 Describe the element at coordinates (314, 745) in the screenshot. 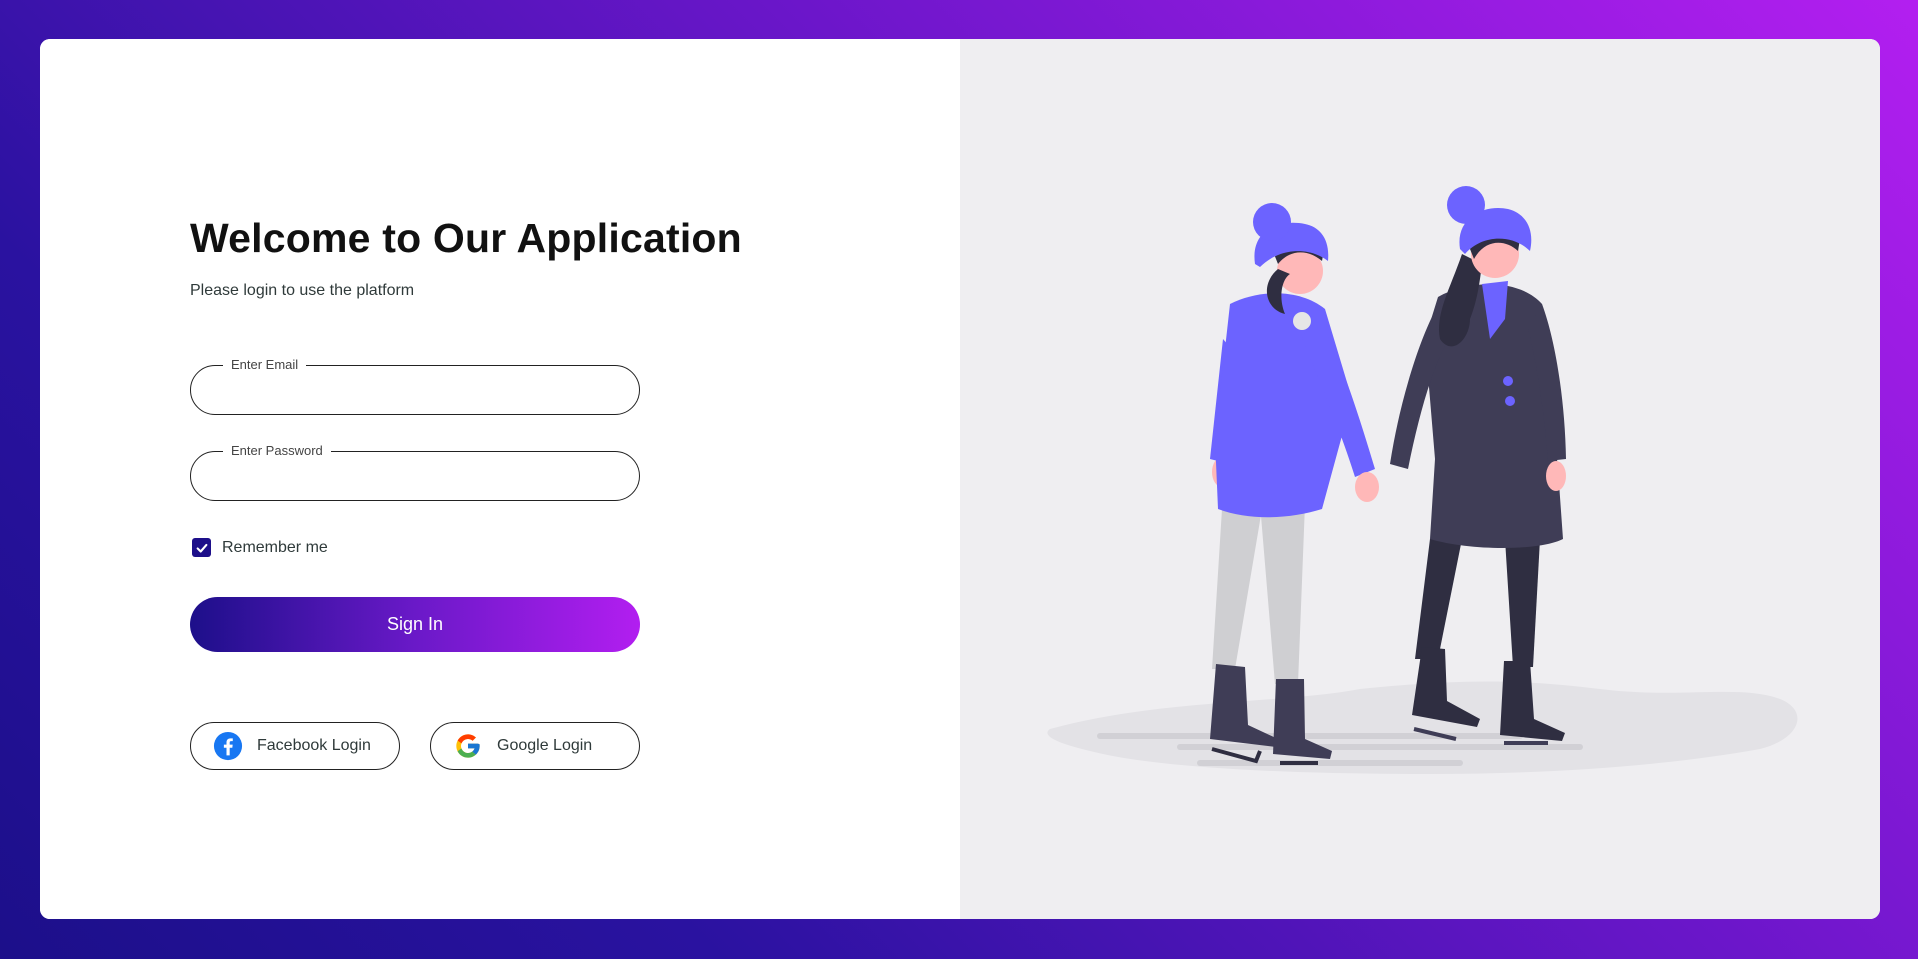

I see `facebook-login-label: Facebook Login` at that location.